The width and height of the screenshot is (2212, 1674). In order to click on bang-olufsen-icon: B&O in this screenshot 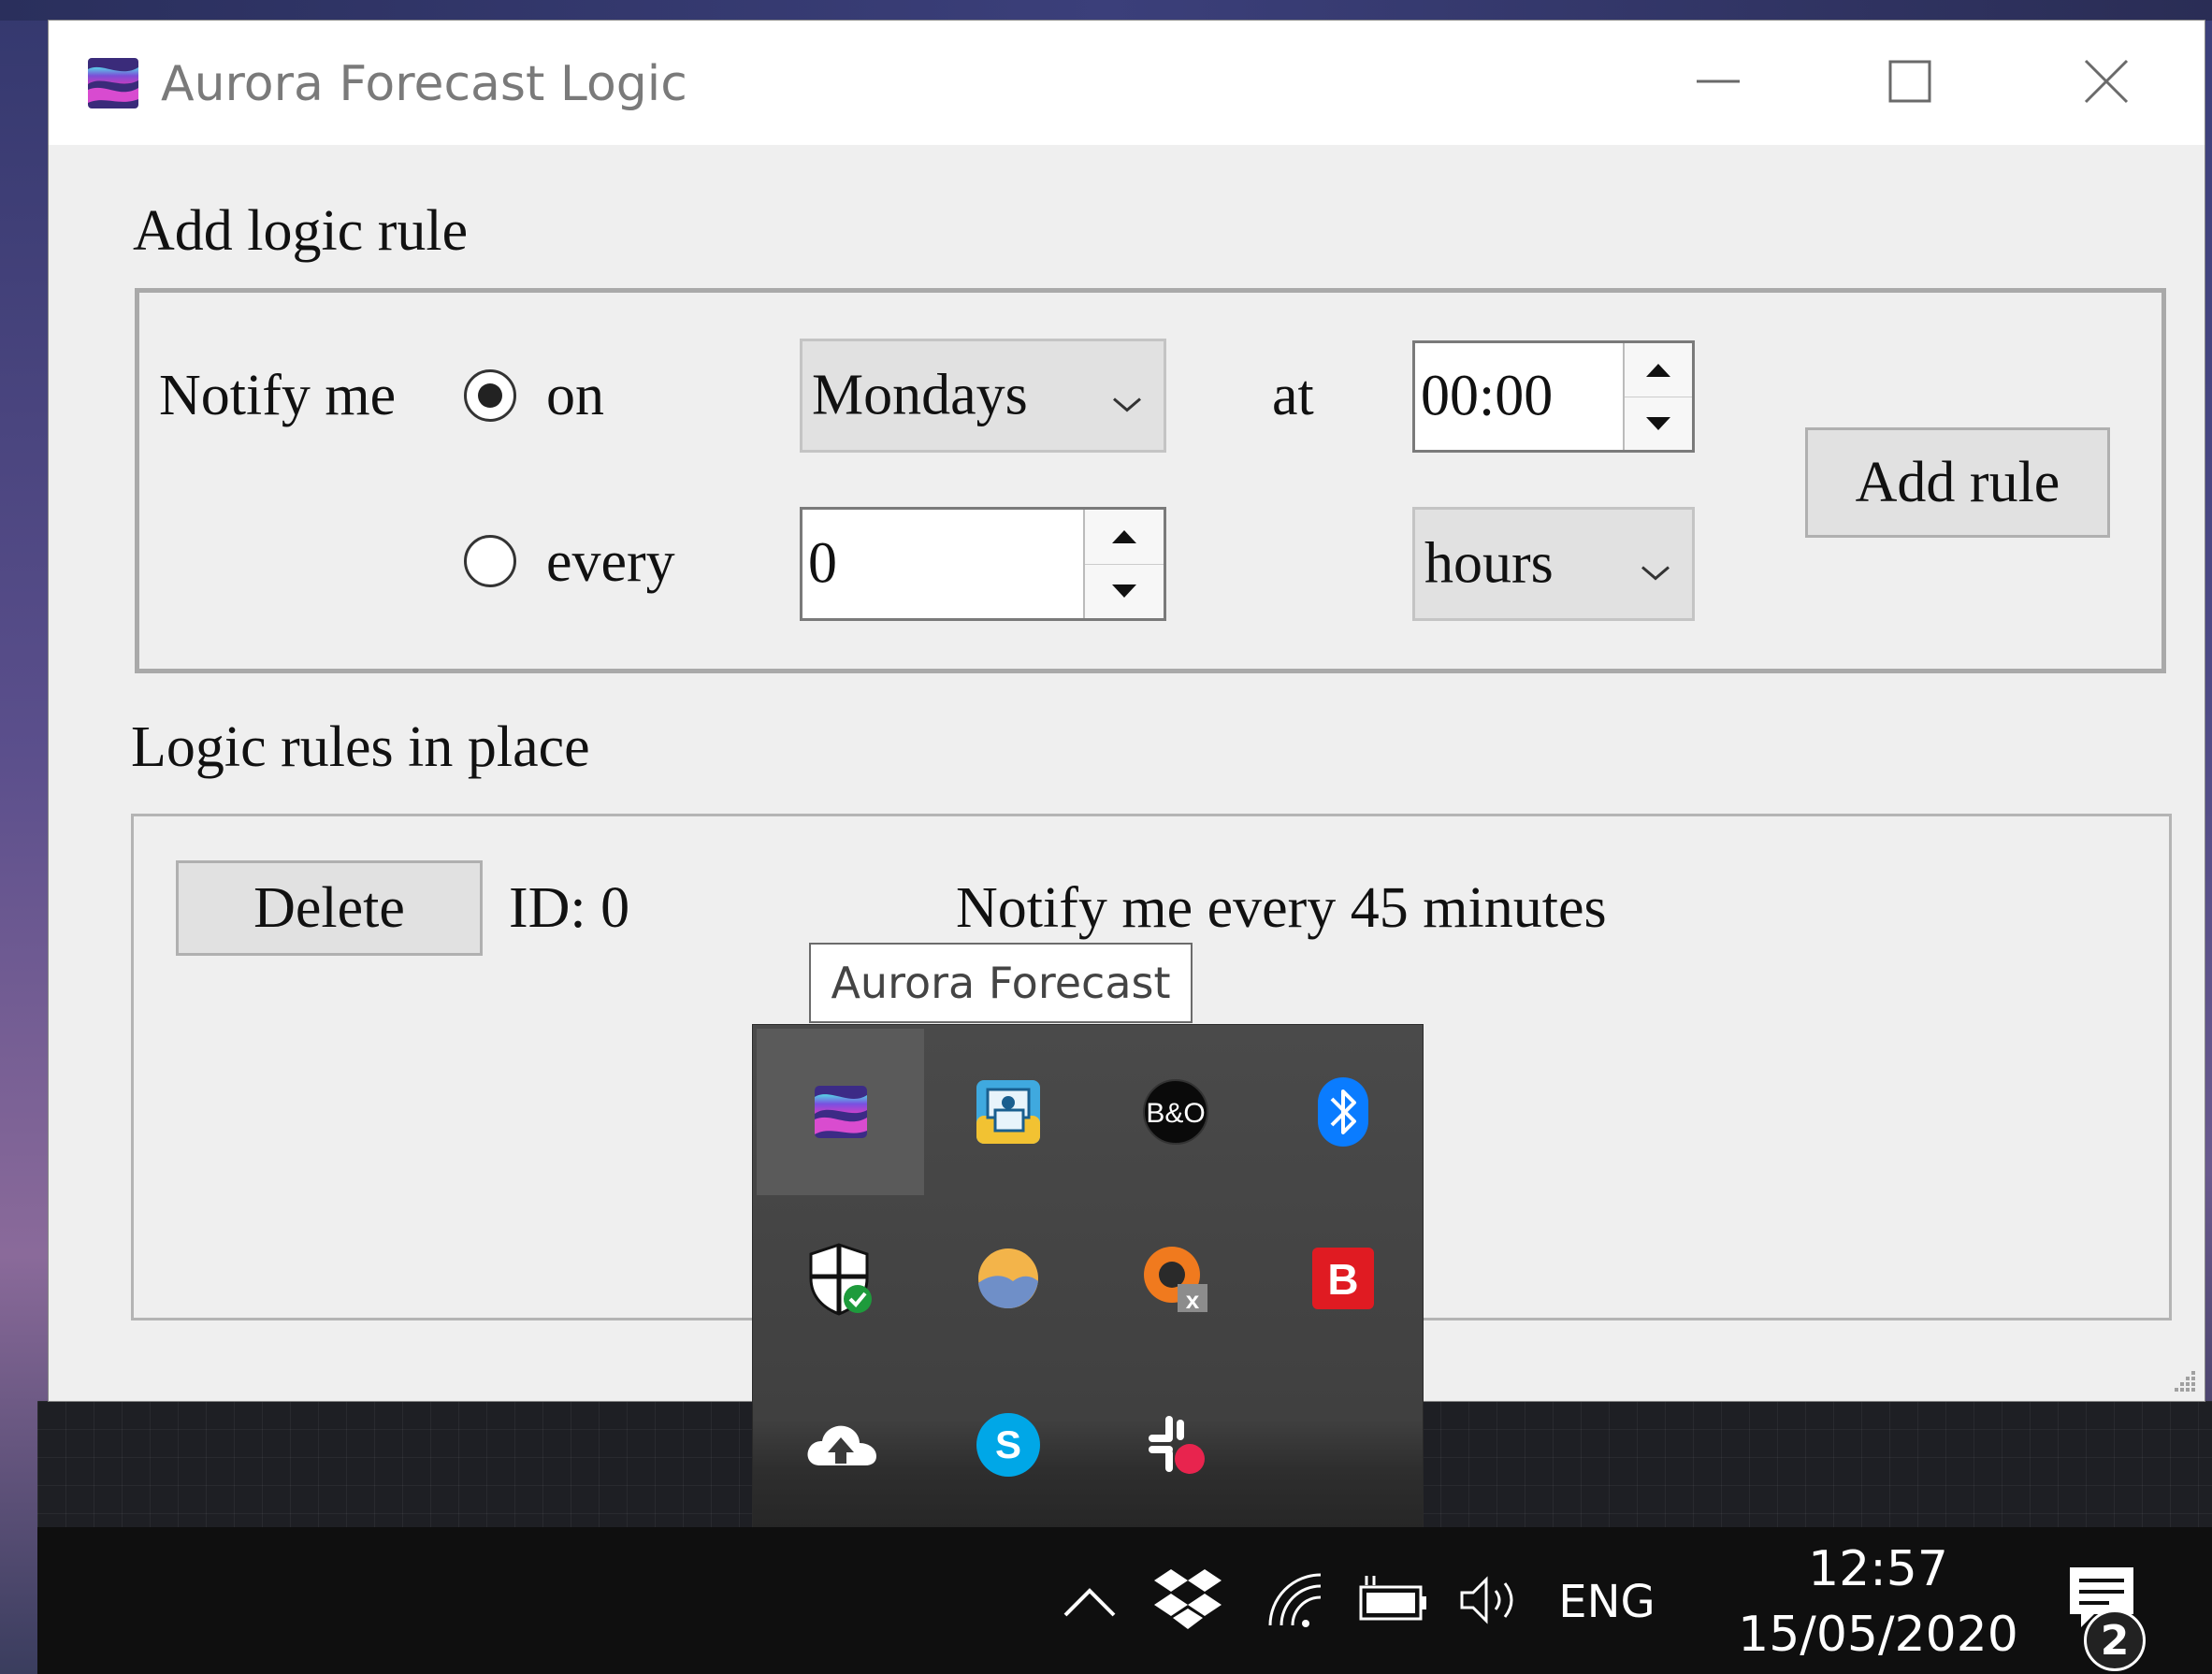, I will do `click(1175, 1112)`.